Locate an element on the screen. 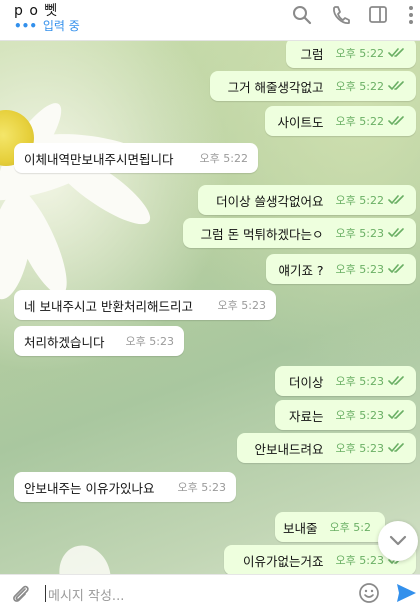 The image size is (420, 611). message-bubble-outgoing: 안보내드려요 오후 5:23 is located at coordinates (326, 448).